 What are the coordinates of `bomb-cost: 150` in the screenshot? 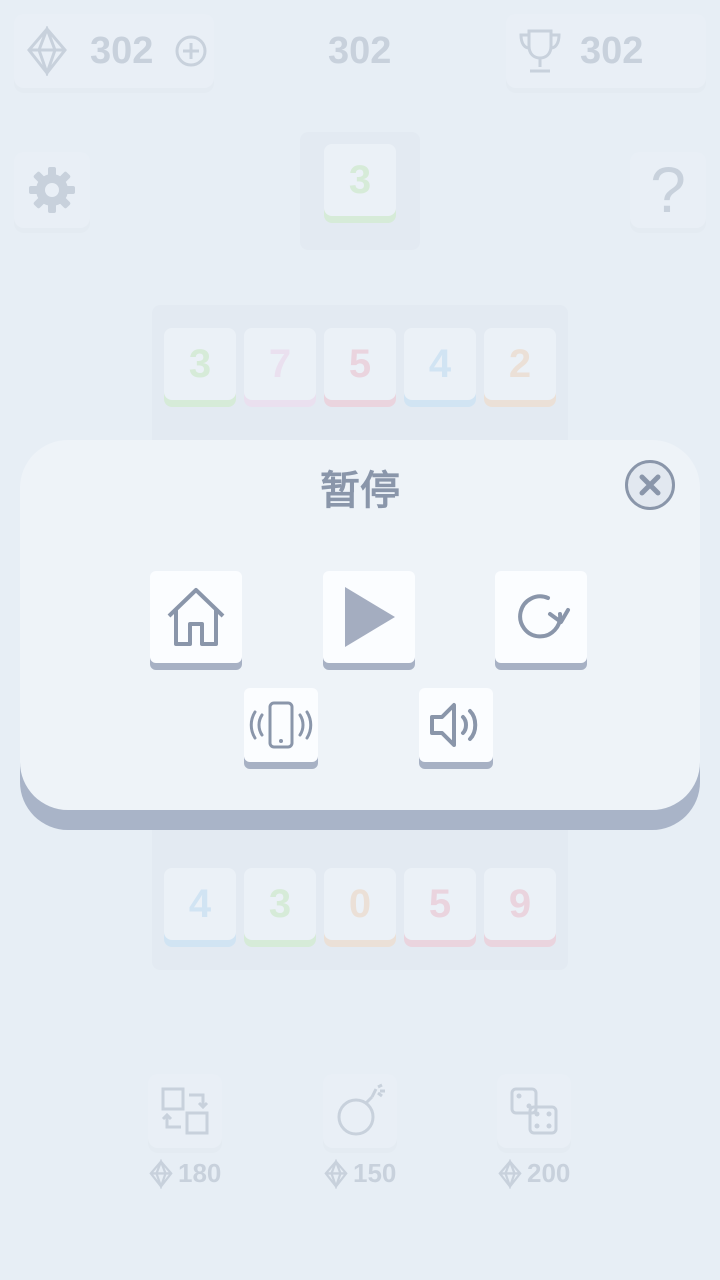 It's located at (359, 1173).